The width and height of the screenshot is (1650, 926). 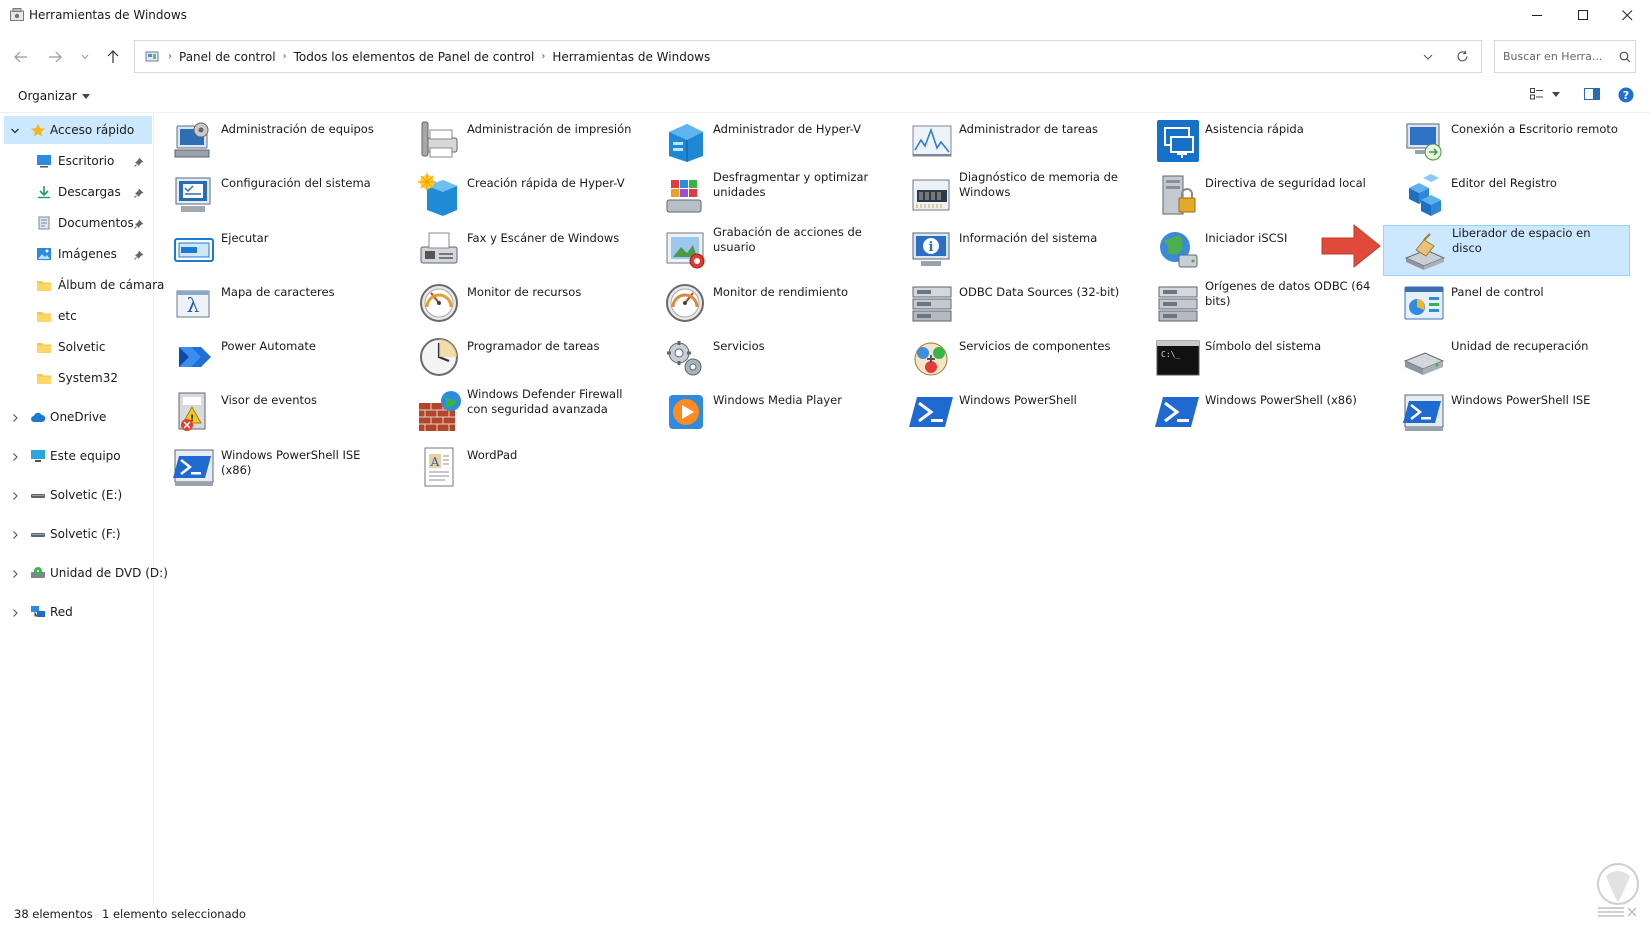 What do you see at coordinates (76, 495) in the screenshot?
I see `sidebar-item: Solvetic (E:)` at bounding box center [76, 495].